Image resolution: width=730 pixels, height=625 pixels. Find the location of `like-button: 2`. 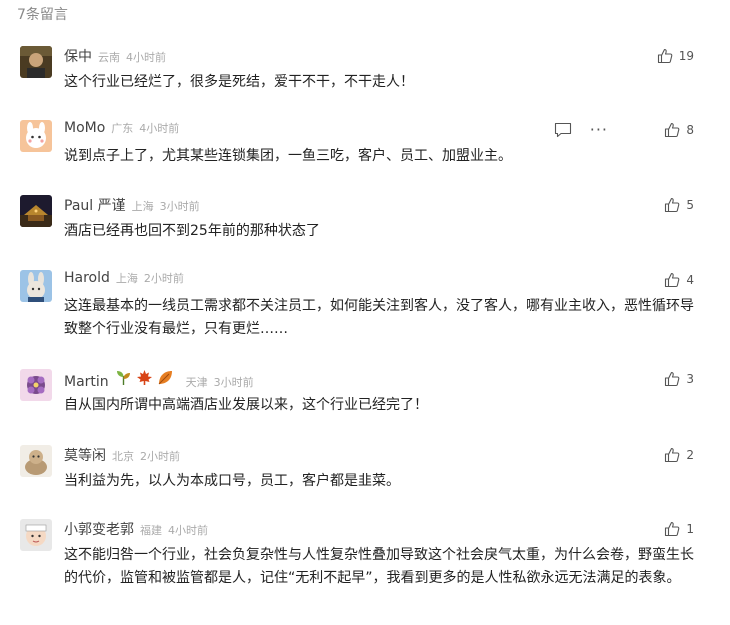

like-button: 2 is located at coordinates (679, 455).